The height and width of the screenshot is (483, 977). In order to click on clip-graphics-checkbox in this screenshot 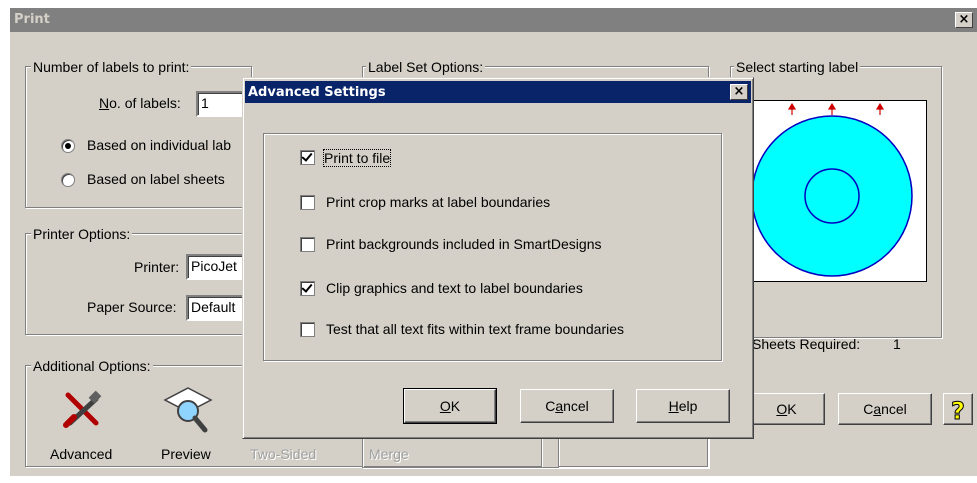, I will do `click(307, 288)`.